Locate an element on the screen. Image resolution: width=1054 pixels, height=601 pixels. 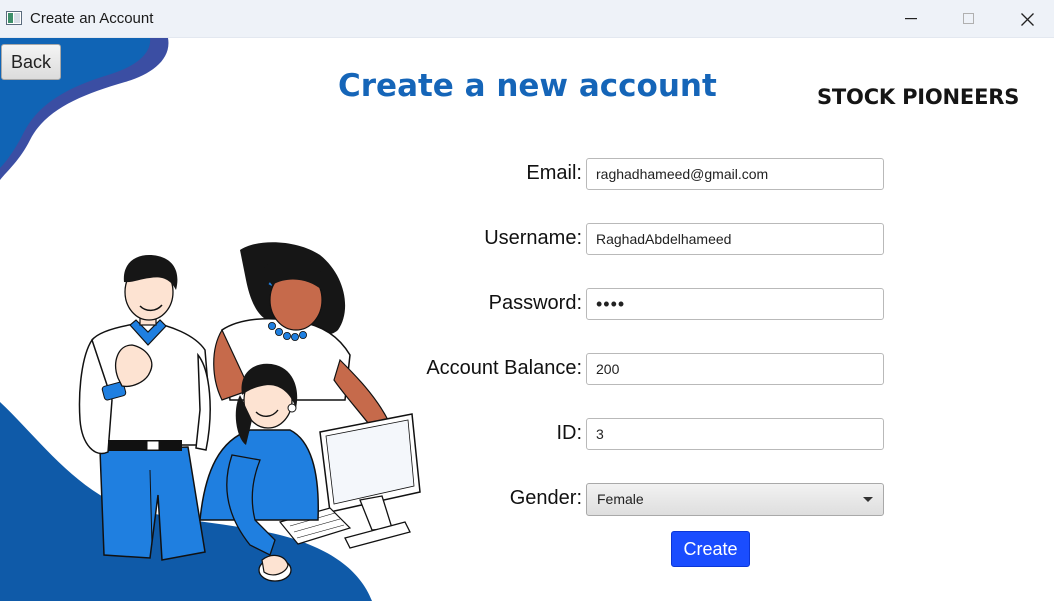
account-balance-label: Account Balance: is located at coordinates (504, 368).